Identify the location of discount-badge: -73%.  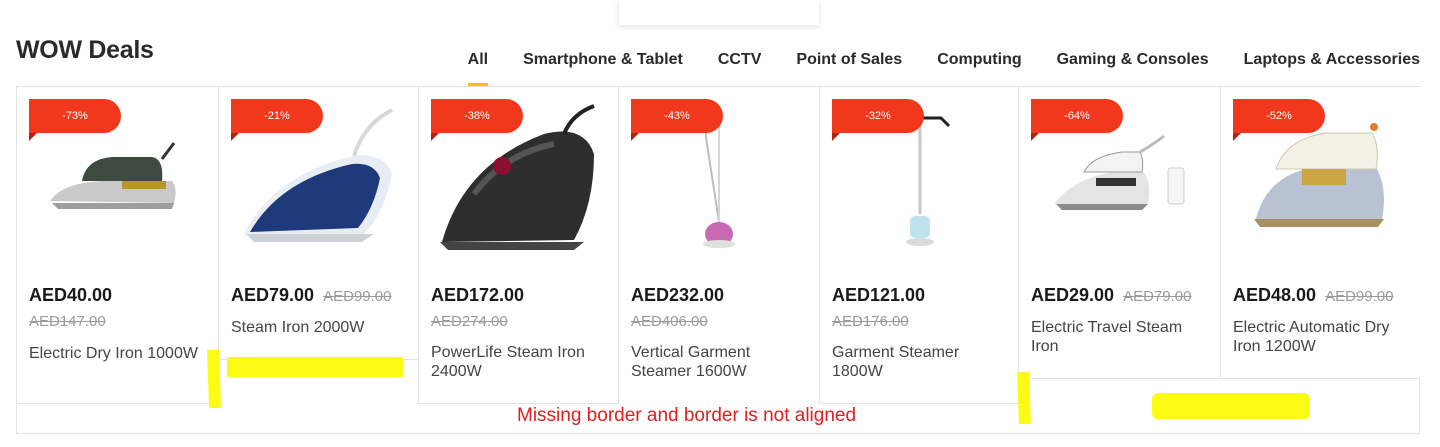
(75, 120).